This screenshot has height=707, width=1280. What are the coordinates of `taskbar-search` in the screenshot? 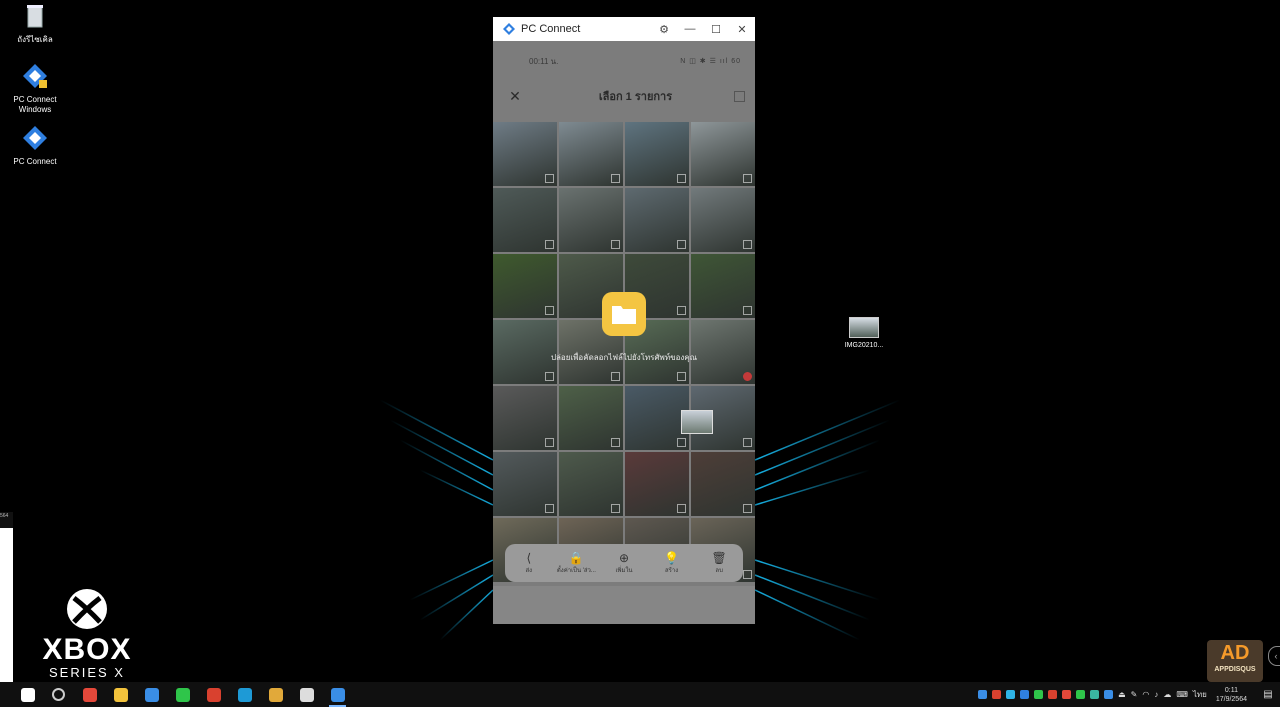 It's located at (58, 694).